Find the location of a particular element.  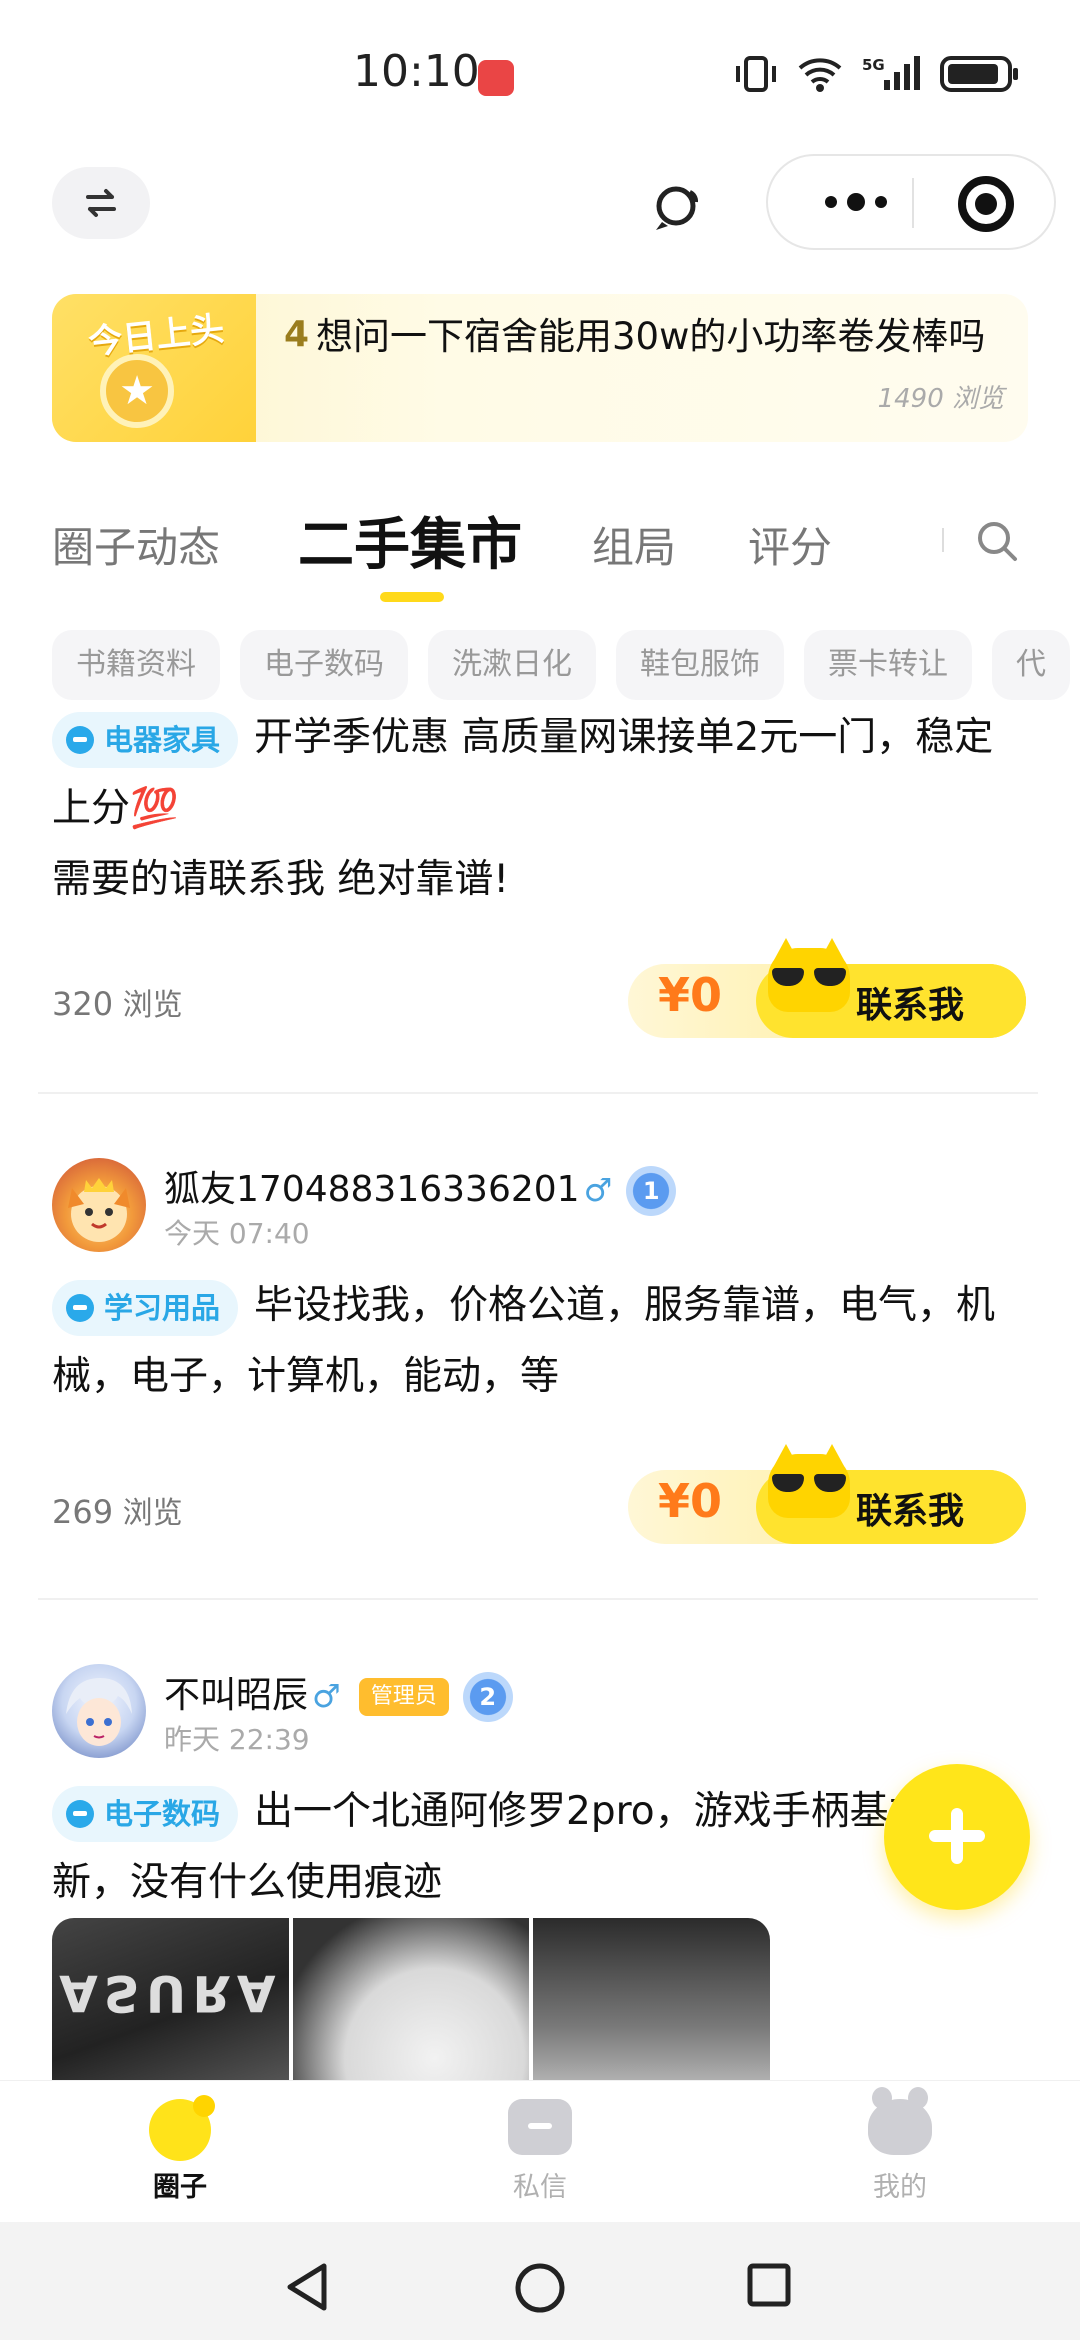

chat-bubble-icon is located at coordinates (677, 208).